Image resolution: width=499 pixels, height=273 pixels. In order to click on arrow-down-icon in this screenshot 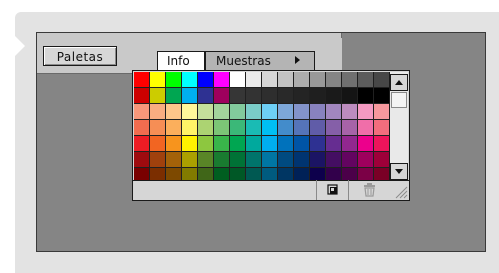, I will do `click(399, 171)`.